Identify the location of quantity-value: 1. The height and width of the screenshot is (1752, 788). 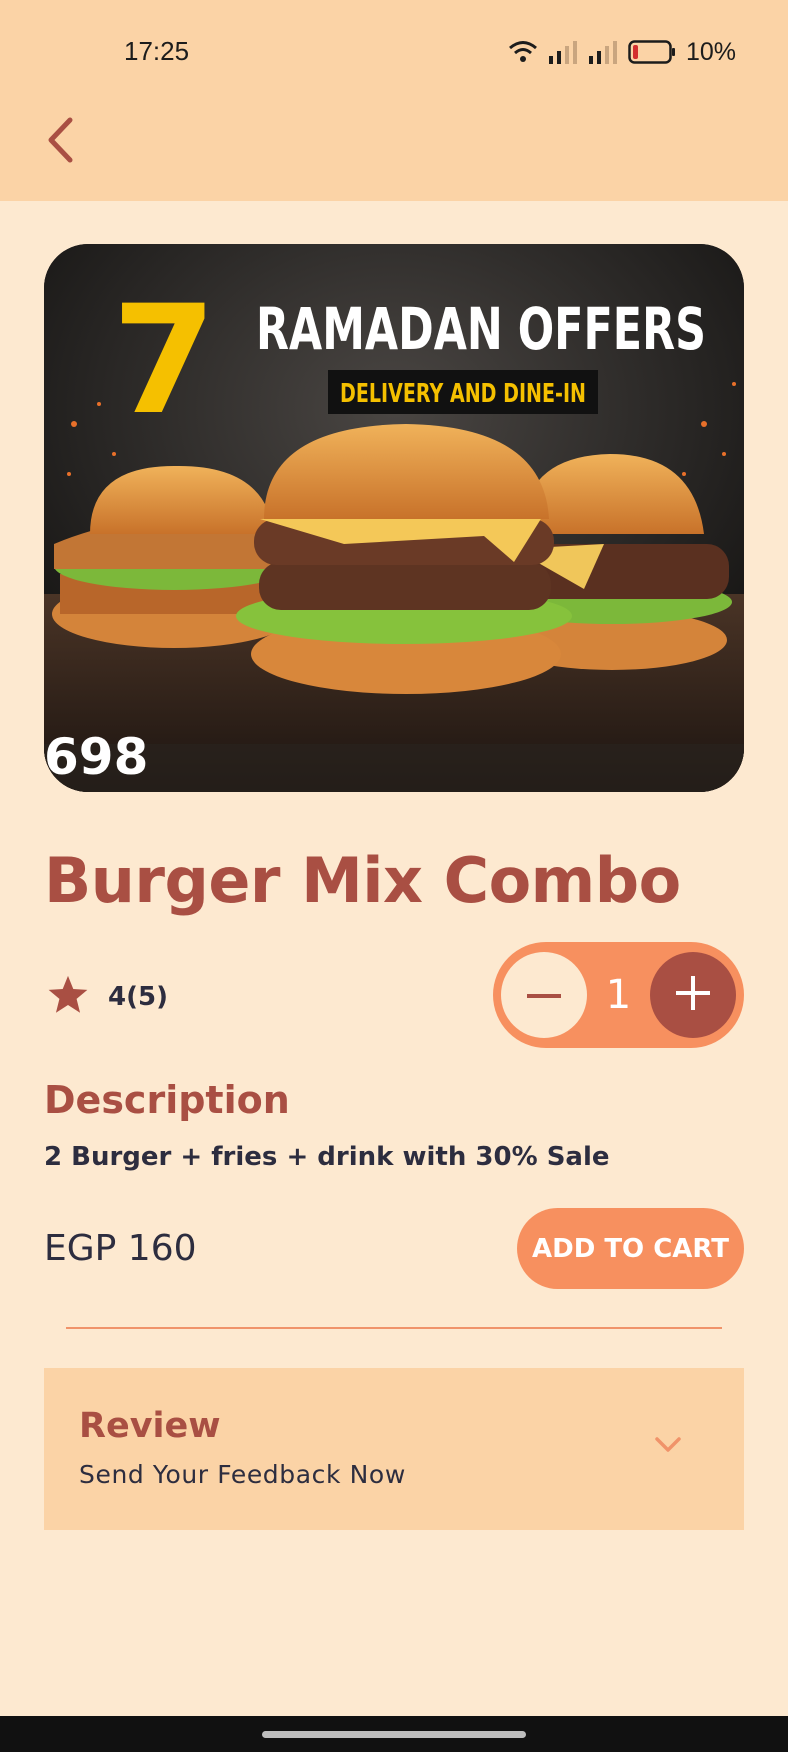
(618, 995).